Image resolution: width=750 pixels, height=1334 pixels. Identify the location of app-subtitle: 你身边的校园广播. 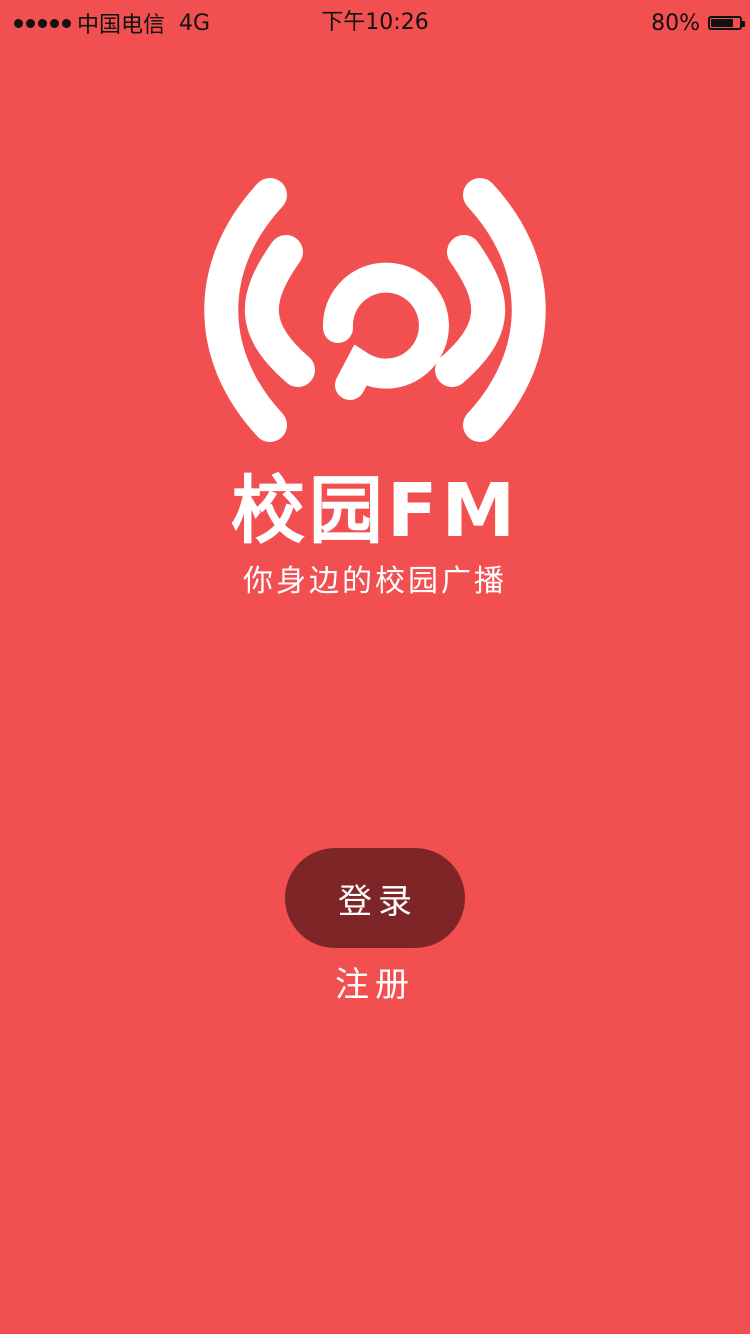
(375, 581).